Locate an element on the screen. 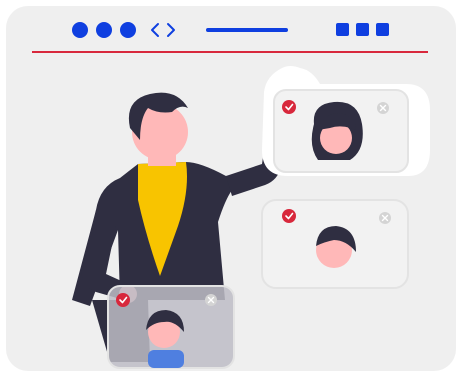 Image resolution: width=462 pixels, height=377 pixels. selected-profile-card-top is located at coordinates (346, 121).